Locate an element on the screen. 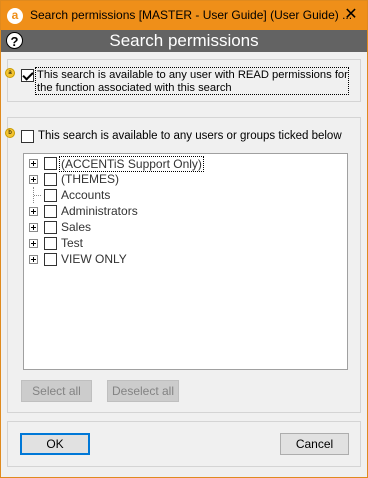 This screenshot has width=368, height=478. app-logo-icon: a is located at coordinates (15, 16).